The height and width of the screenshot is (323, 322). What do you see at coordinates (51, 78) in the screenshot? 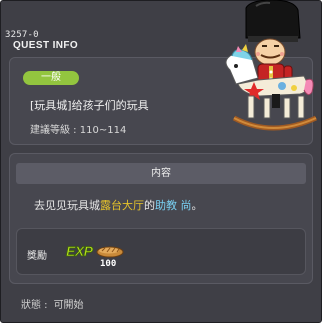
I see `category-badge: 一般` at bounding box center [51, 78].